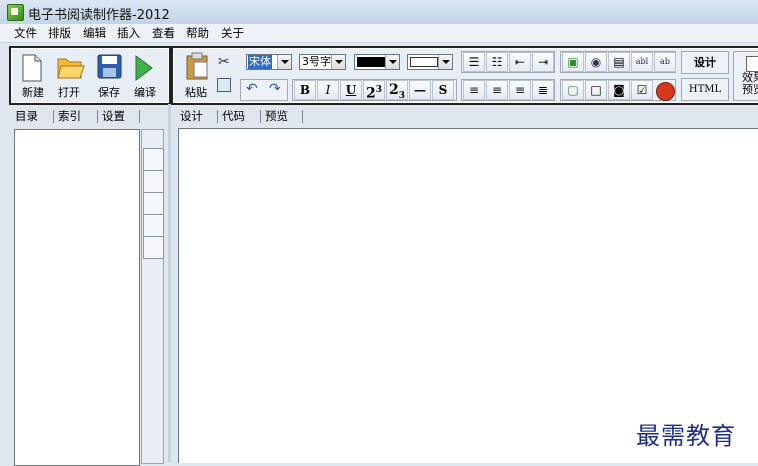 This screenshot has height=466, width=758. What do you see at coordinates (497, 90) in the screenshot?
I see `align-center-icon: ≡` at bounding box center [497, 90].